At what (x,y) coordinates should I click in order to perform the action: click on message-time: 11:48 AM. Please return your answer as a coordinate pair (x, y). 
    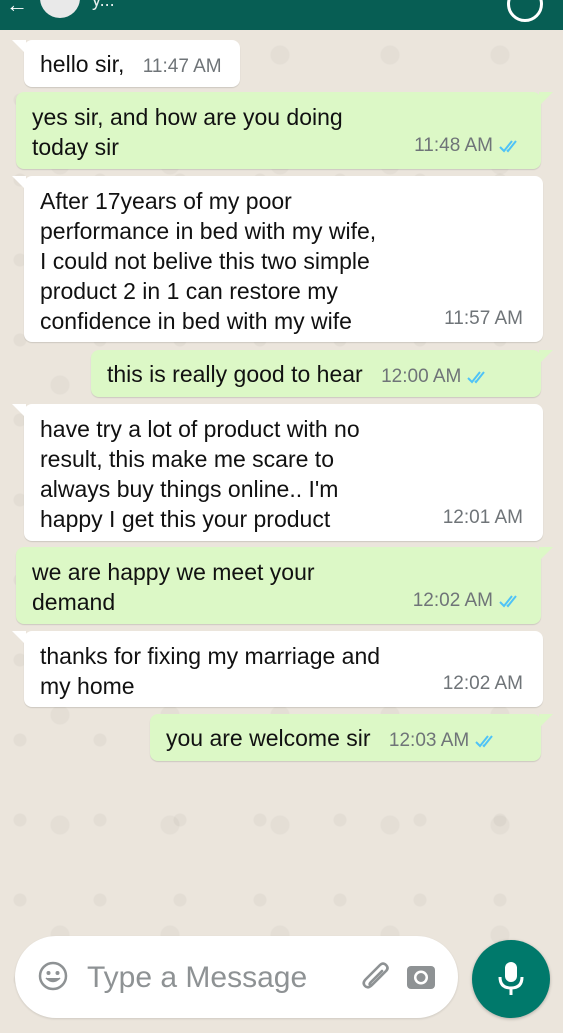
    Looking at the image, I should click on (453, 145).